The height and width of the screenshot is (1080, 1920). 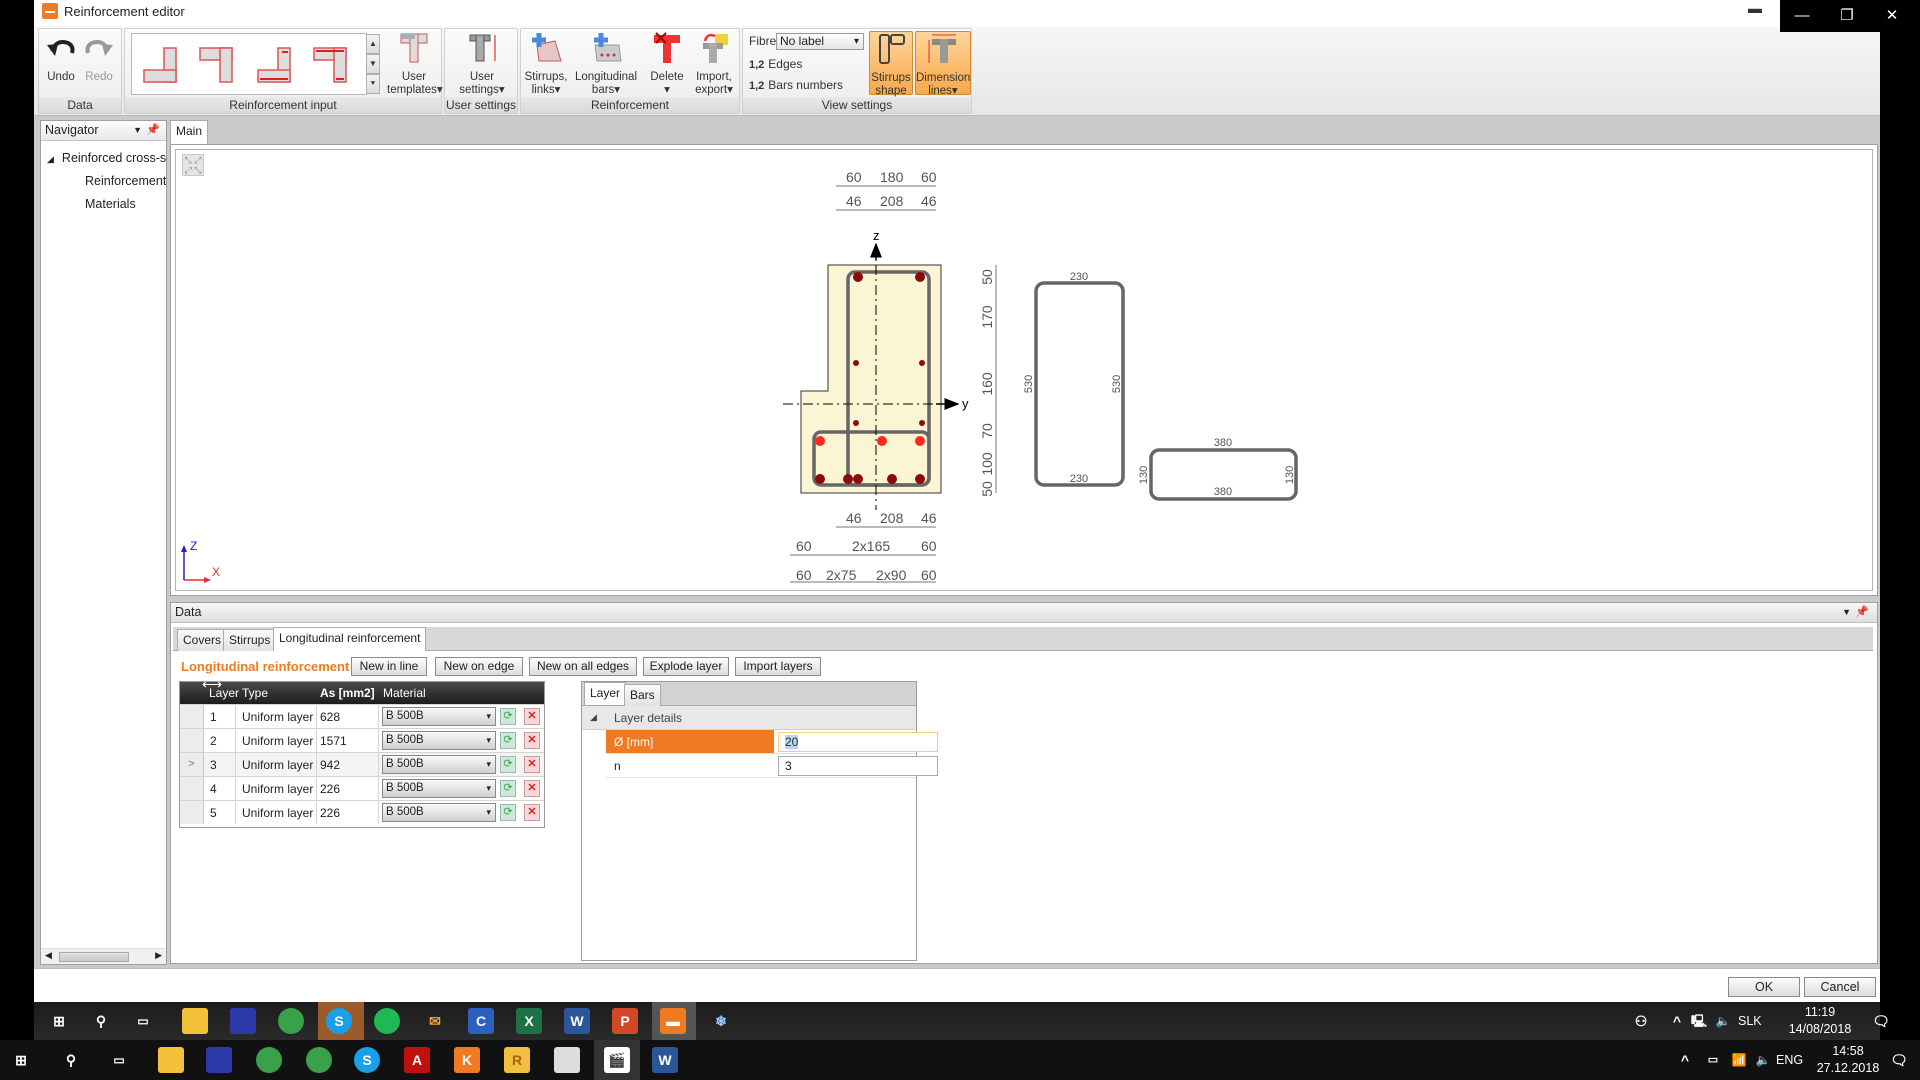 I want to click on scroll-left-icon: ◀, so click(x=48, y=955).